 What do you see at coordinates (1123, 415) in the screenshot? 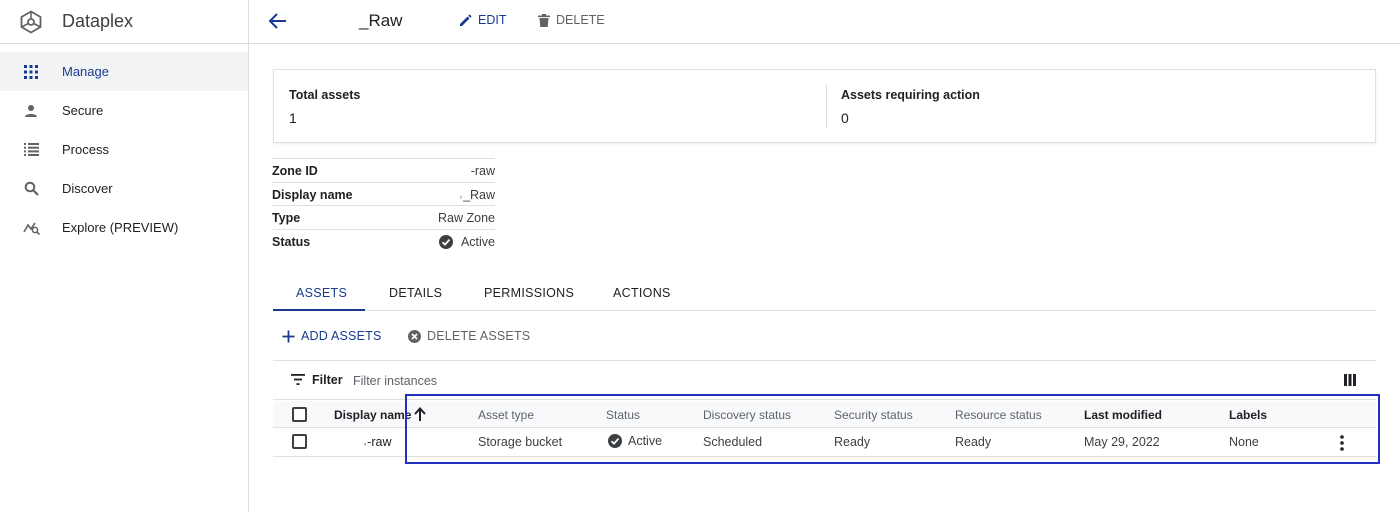
I see `column-header-last-modified: Last modified` at bounding box center [1123, 415].